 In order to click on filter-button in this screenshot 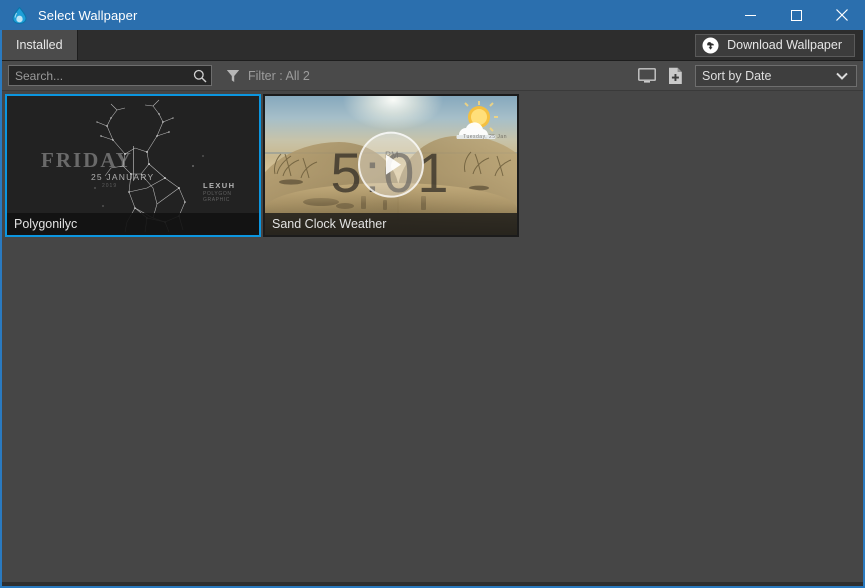, I will do `click(233, 76)`.